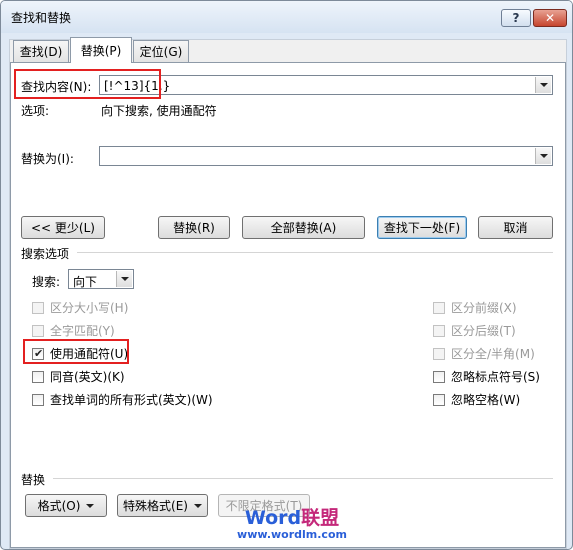  I want to click on wildcards-highlight-box, so click(76, 351).